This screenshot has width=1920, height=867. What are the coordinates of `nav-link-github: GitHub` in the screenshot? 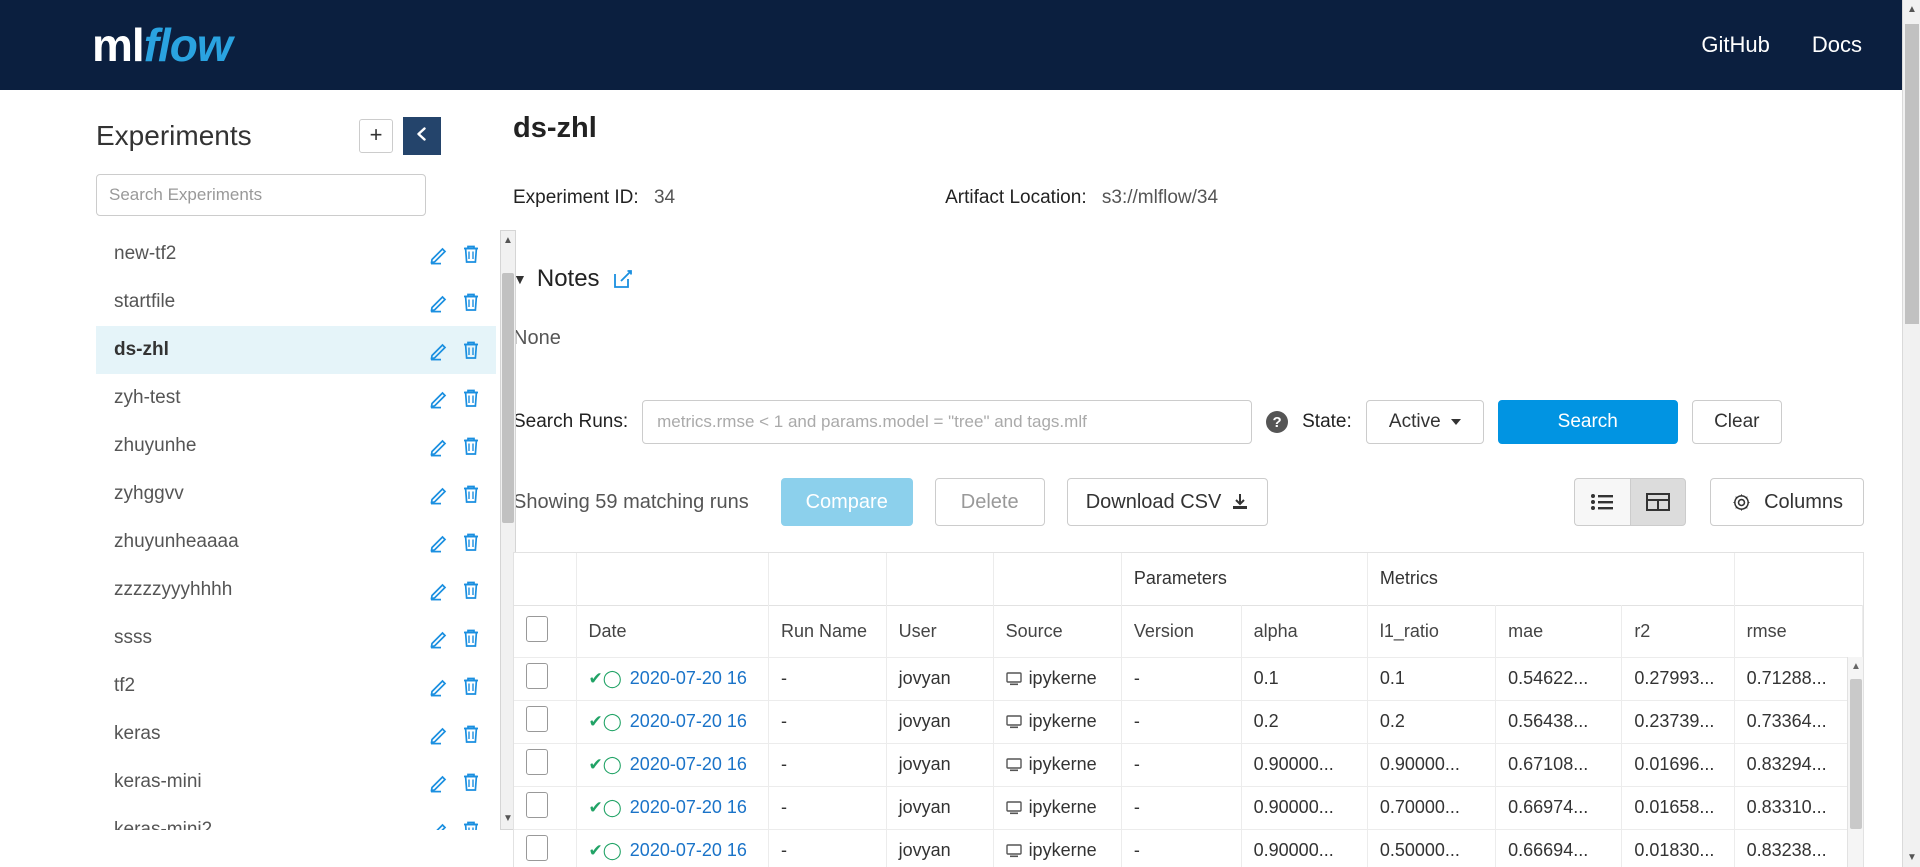 It's located at (1735, 45).